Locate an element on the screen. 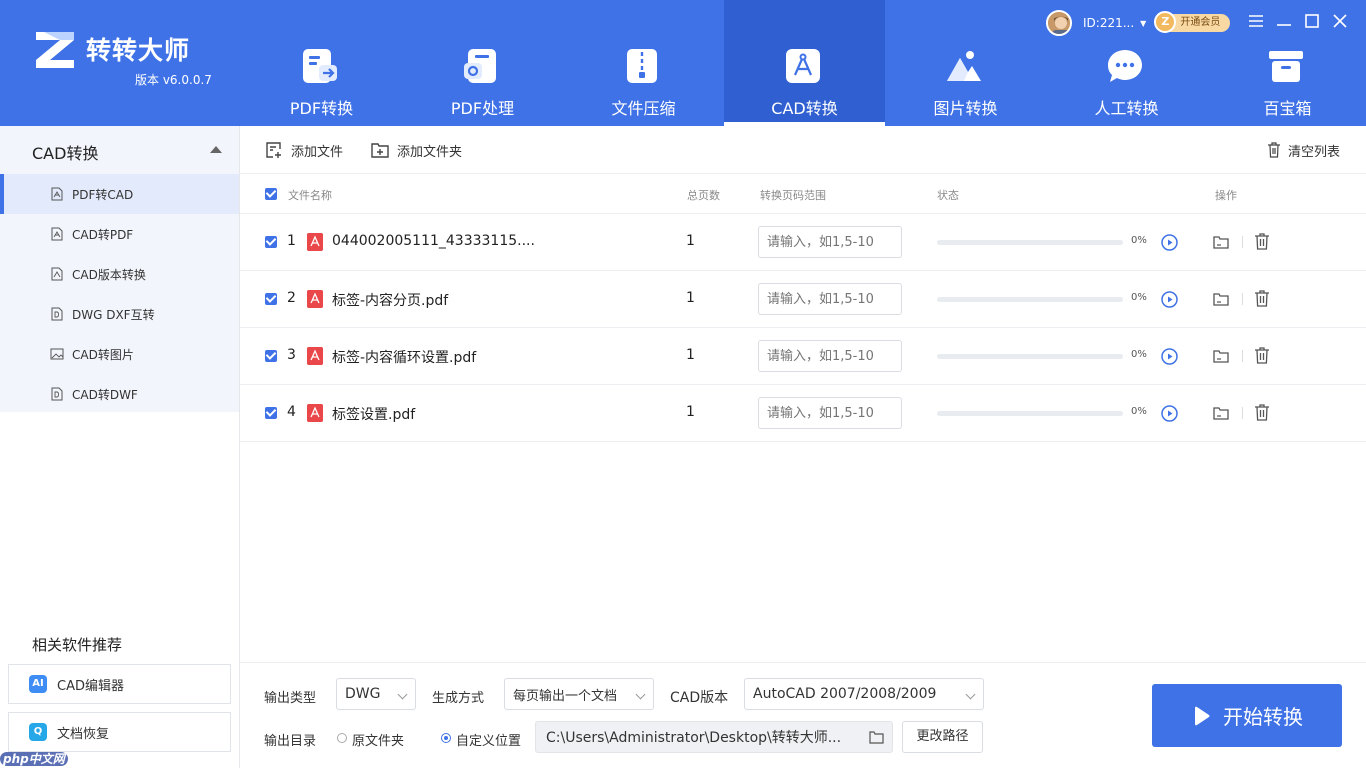 Image resolution: width=1366 pixels, height=768 pixels. output-type-label: 输出类型 is located at coordinates (290, 698).